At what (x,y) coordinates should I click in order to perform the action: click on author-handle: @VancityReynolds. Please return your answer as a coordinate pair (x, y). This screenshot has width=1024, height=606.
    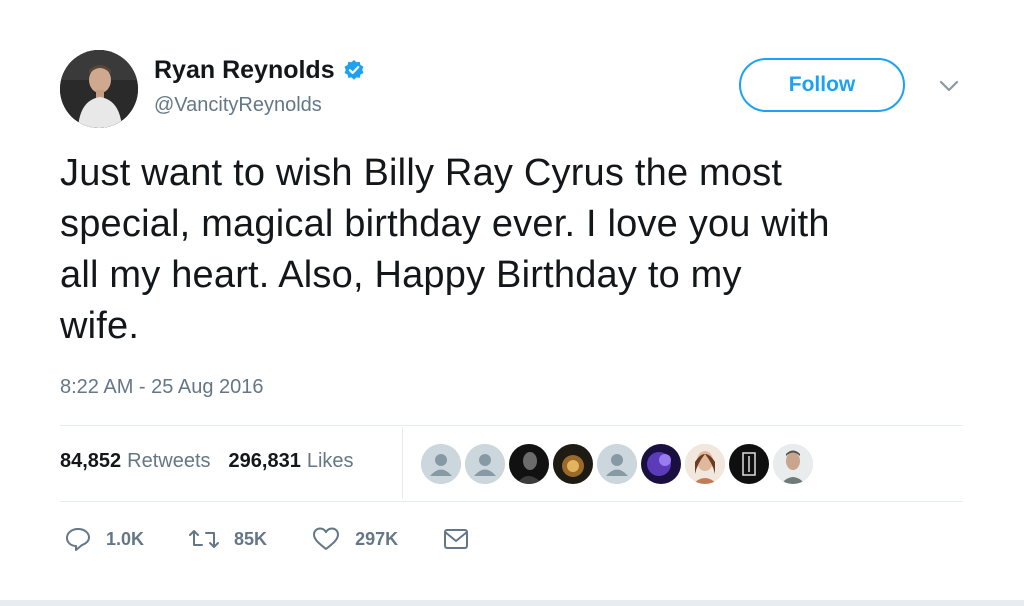
    Looking at the image, I should click on (238, 105).